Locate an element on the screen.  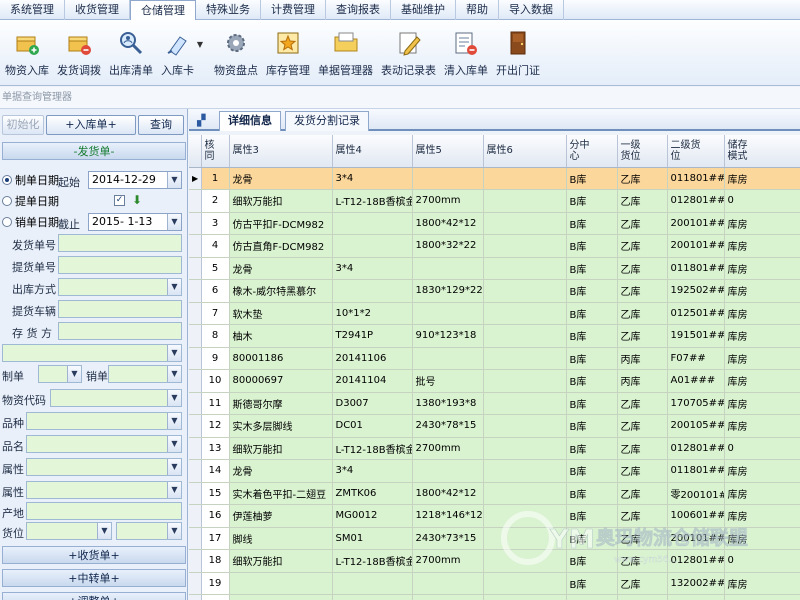
toolbar-button: 清入库单 is located at coordinates (466, 53).